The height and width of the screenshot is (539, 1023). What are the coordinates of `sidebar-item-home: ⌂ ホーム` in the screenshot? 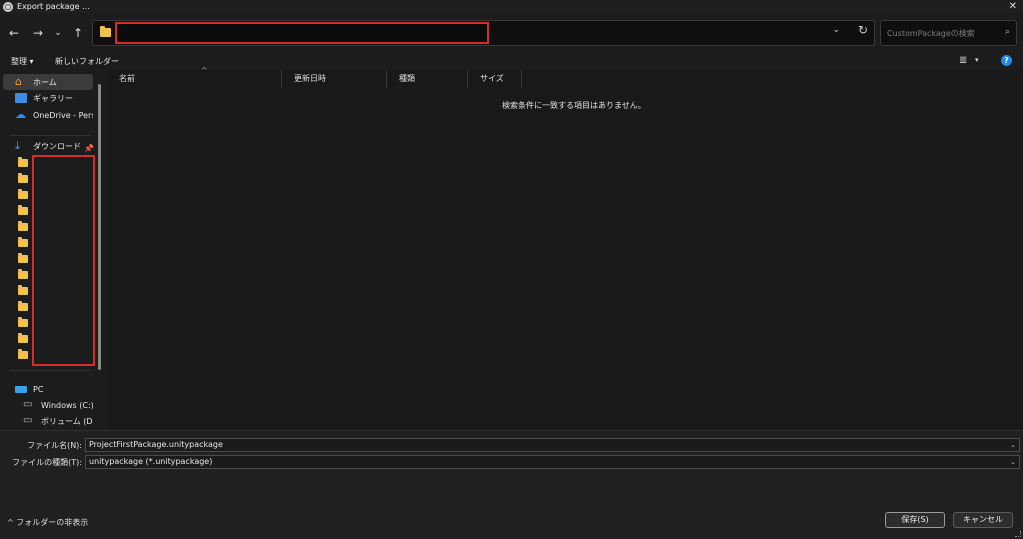 It's located at (48, 82).